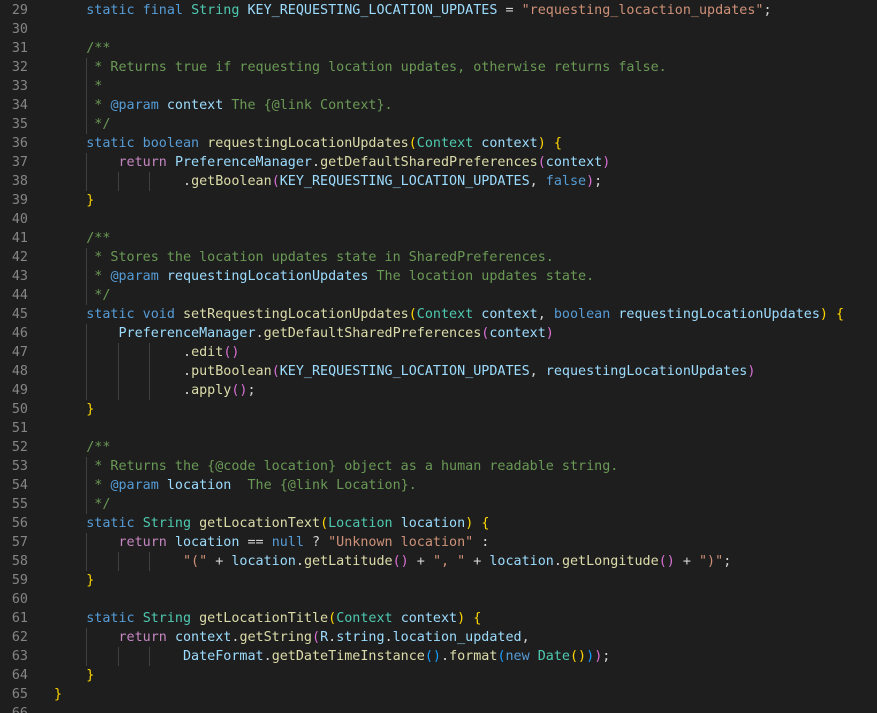  What do you see at coordinates (438, 694) in the screenshot?
I see `code-line: 65}` at bounding box center [438, 694].